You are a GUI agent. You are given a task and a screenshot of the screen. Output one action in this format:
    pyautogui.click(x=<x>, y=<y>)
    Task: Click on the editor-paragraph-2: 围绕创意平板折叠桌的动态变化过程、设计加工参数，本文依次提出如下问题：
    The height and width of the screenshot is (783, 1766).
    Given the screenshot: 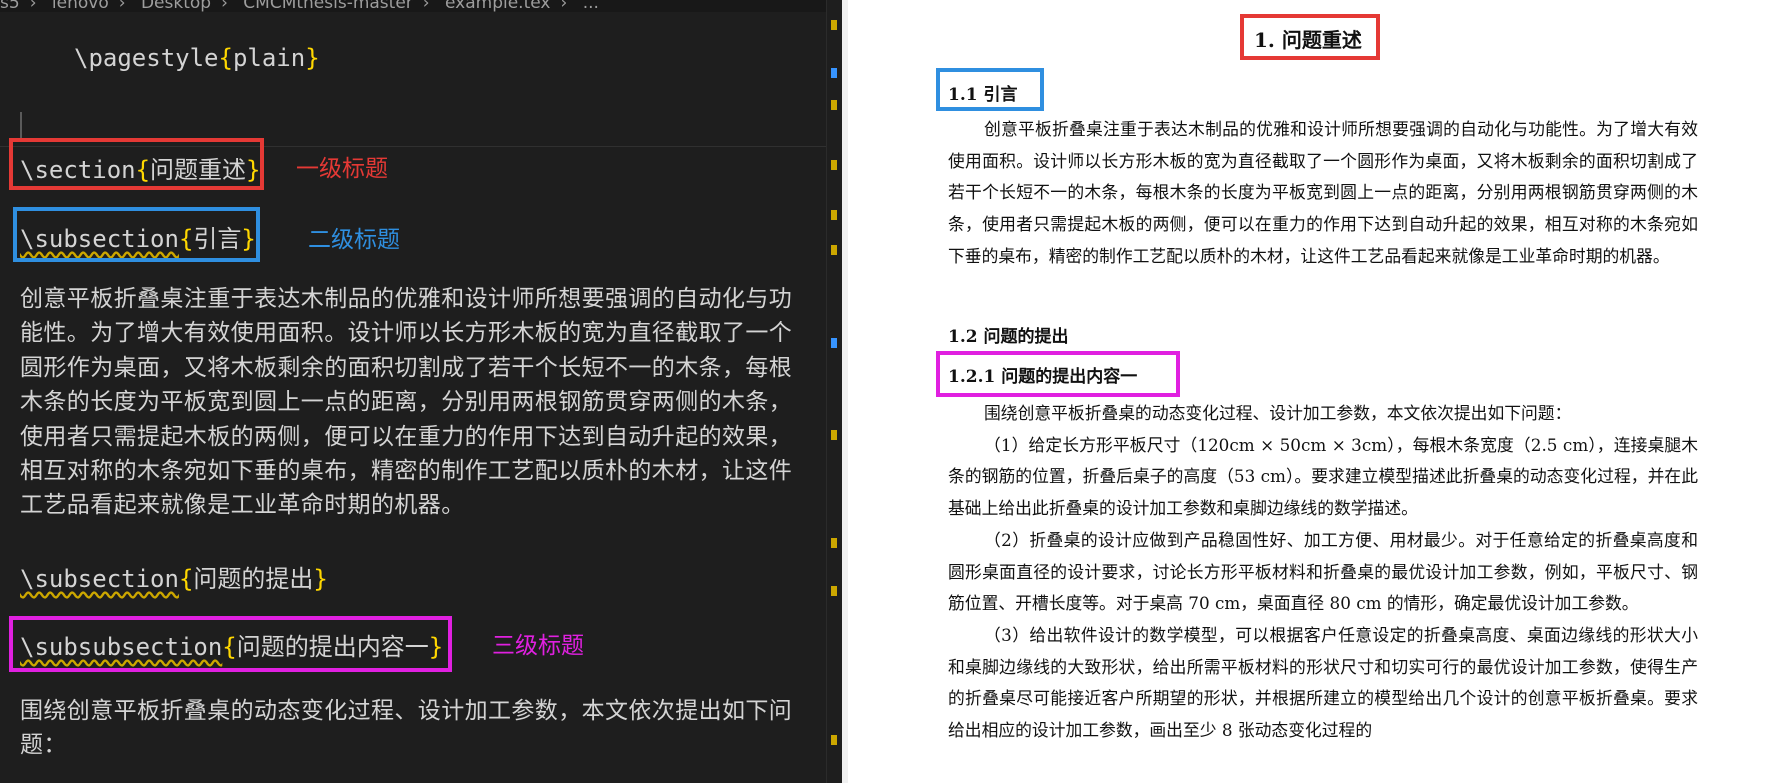 What is the action you would take?
    pyautogui.click(x=415, y=728)
    